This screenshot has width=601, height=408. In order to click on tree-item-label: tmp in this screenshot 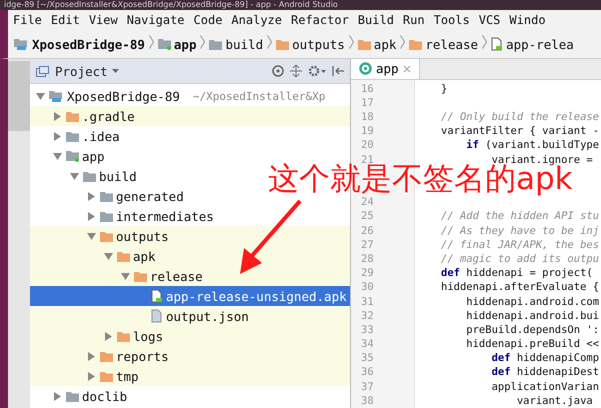, I will do `click(127, 376)`.